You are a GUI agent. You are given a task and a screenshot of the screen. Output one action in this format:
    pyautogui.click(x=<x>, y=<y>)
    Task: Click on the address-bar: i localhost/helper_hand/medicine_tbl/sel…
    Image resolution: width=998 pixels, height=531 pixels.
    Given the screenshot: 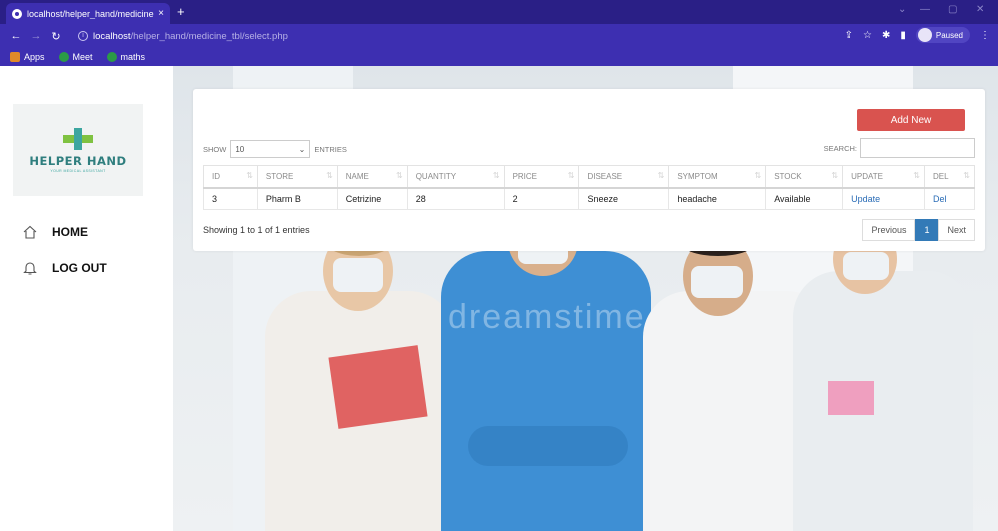 What is the action you would take?
    pyautogui.click(x=448, y=36)
    